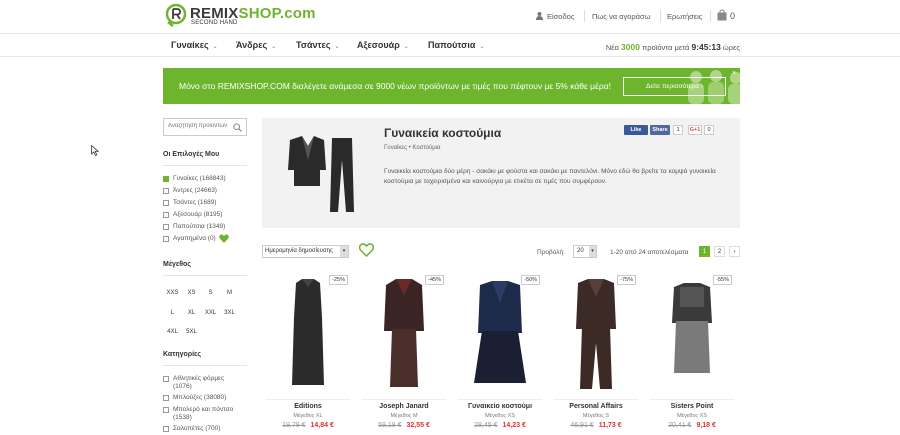 The image size is (900, 435). Describe the element at coordinates (404, 425) in the screenshot. I see `product-price: 59,18 € 32,55 €` at that location.